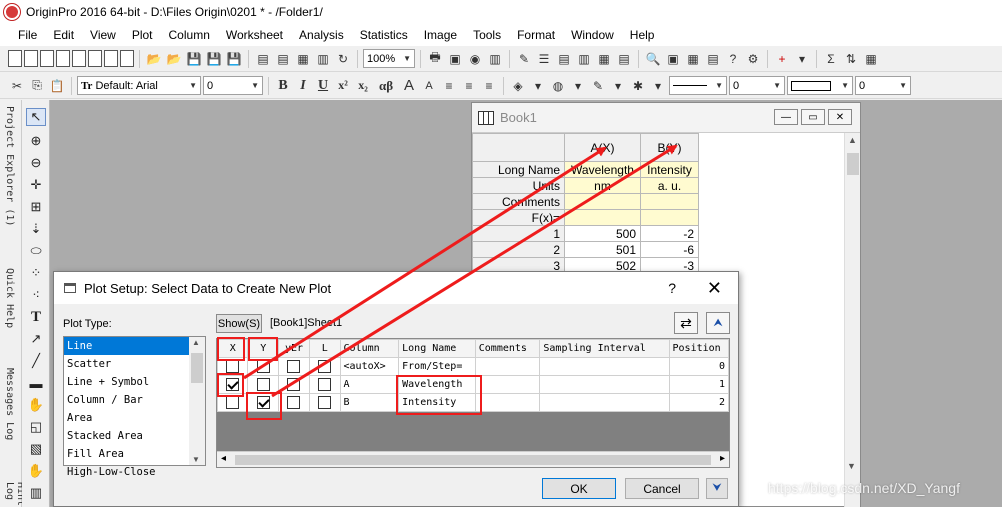 The width and height of the screenshot is (1002, 507). I want to click on apps-icon: ▦, so click(693, 59).